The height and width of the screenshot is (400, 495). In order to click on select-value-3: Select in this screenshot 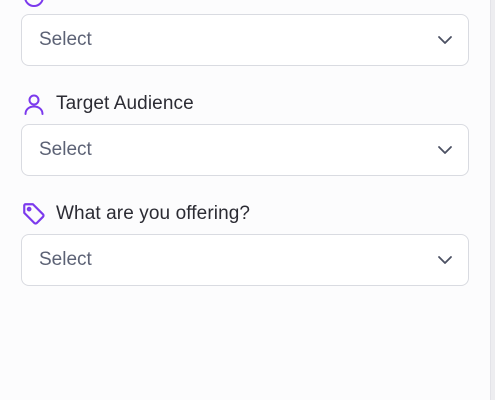, I will do `click(65, 259)`.